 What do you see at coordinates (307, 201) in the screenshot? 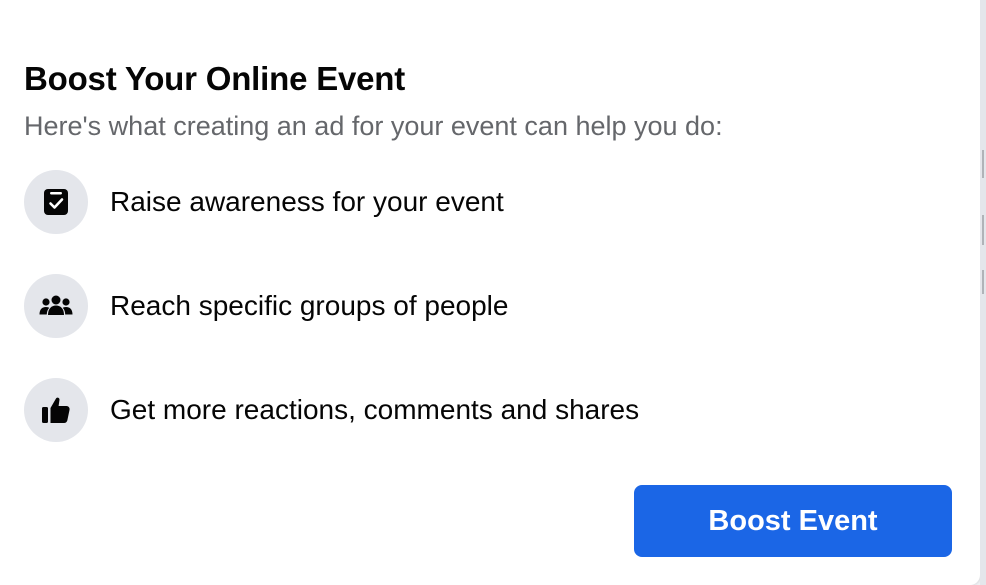
I see `benefit-label: Raise awareness for your event` at bounding box center [307, 201].